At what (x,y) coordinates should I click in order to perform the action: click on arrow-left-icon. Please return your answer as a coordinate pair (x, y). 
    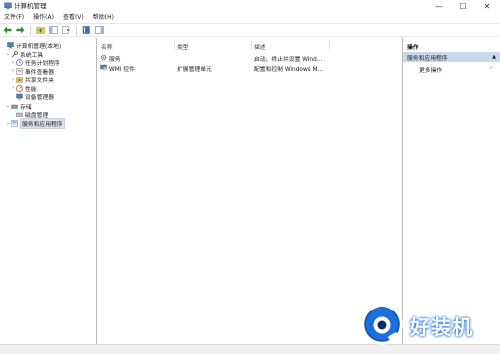
    Looking at the image, I should click on (7, 30).